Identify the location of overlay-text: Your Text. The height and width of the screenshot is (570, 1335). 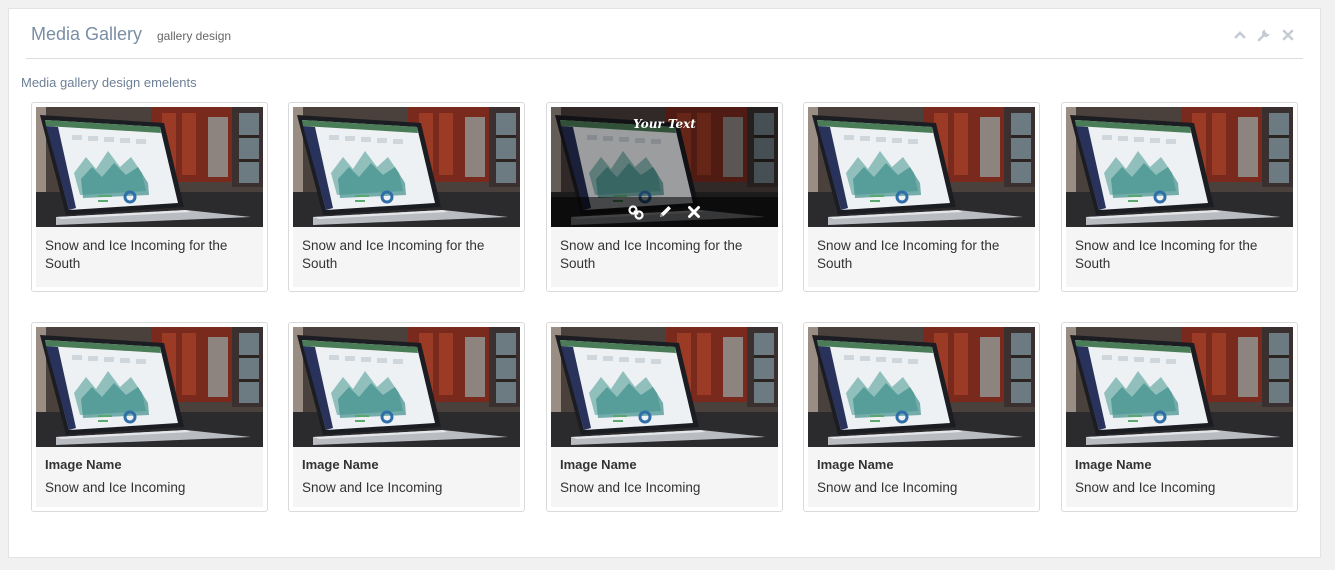
(664, 124).